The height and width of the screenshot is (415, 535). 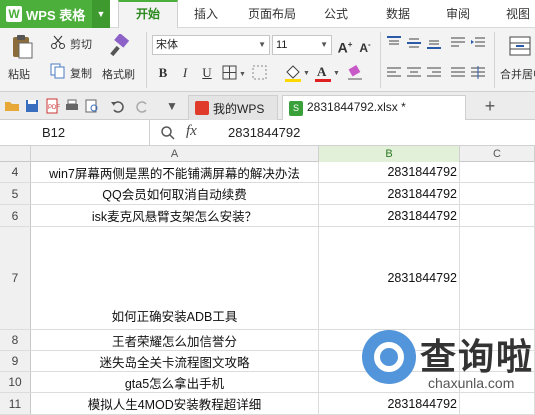 What do you see at coordinates (520, 46) in the screenshot?
I see `merge-cells-icon` at bounding box center [520, 46].